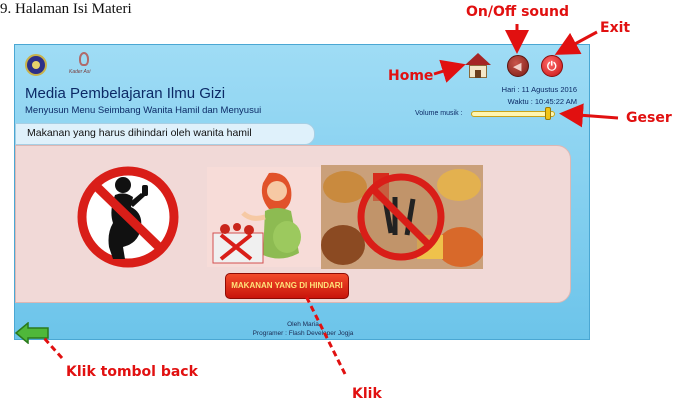  What do you see at coordinates (411, 76) in the screenshot?
I see `callout-home: Home` at bounding box center [411, 76].